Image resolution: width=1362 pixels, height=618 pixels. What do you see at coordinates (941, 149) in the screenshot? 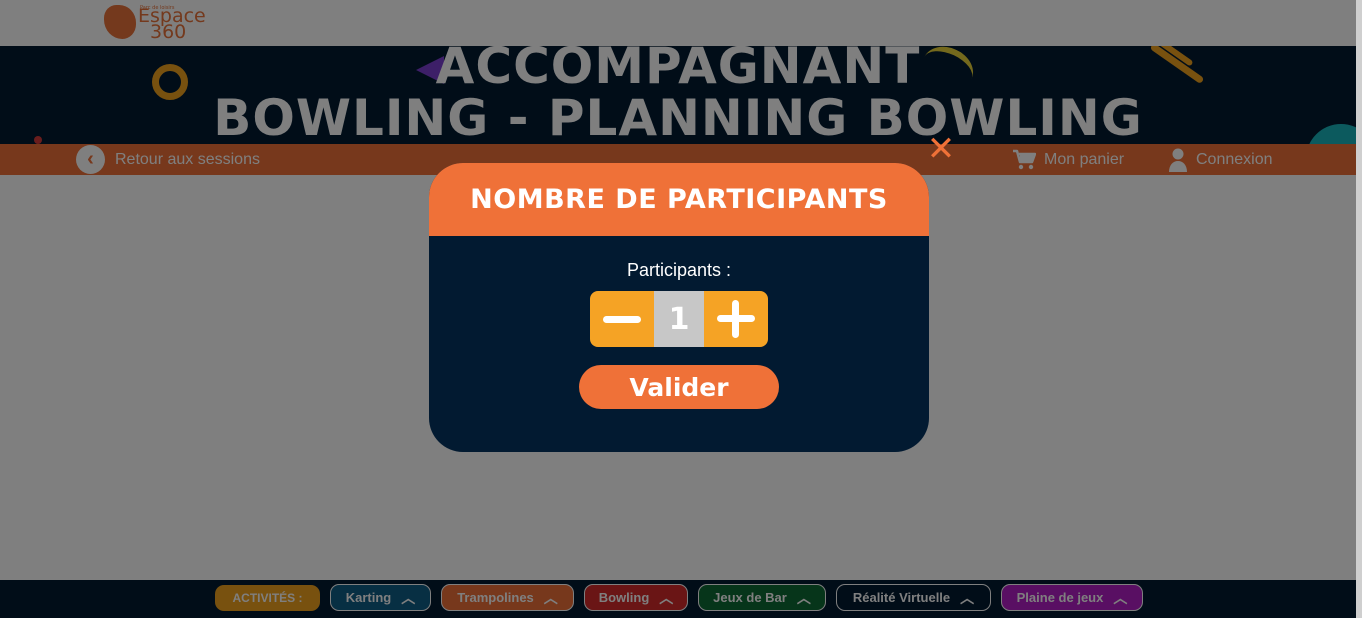
I see `close-icon: ✕` at bounding box center [941, 149].